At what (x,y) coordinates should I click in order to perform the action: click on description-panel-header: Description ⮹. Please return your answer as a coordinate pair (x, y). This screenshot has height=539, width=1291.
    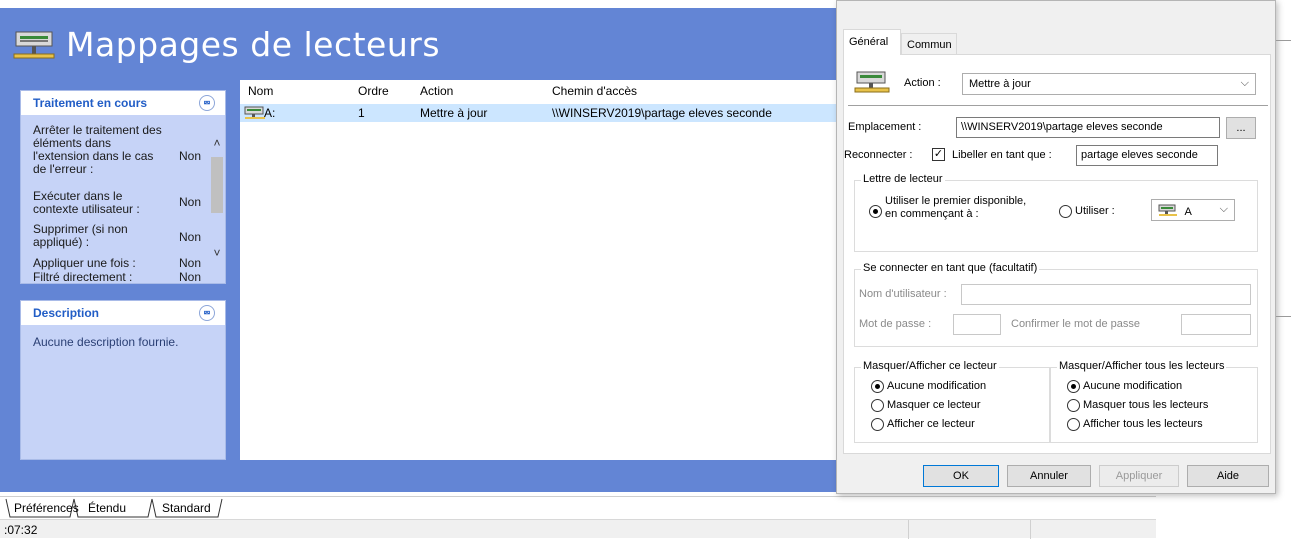
    Looking at the image, I should click on (123, 313).